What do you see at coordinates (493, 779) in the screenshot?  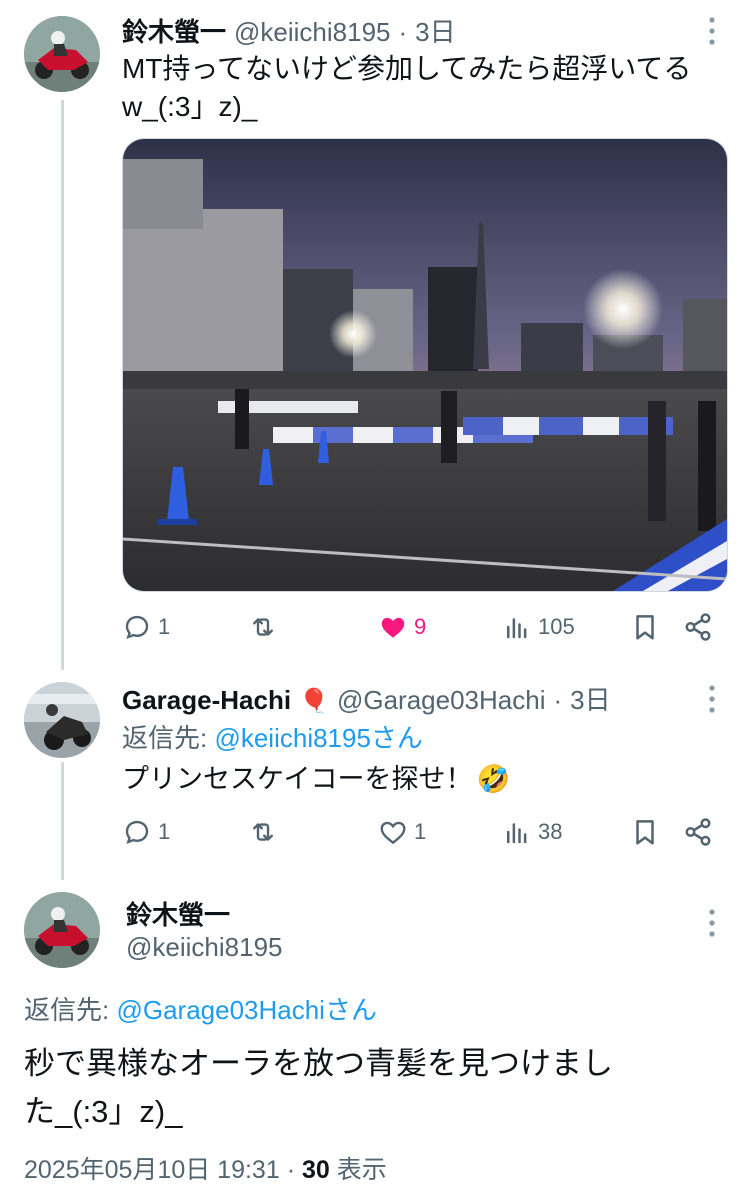 I see `rofl-emoji-icon: 🤣` at bounding box center [493, 779].